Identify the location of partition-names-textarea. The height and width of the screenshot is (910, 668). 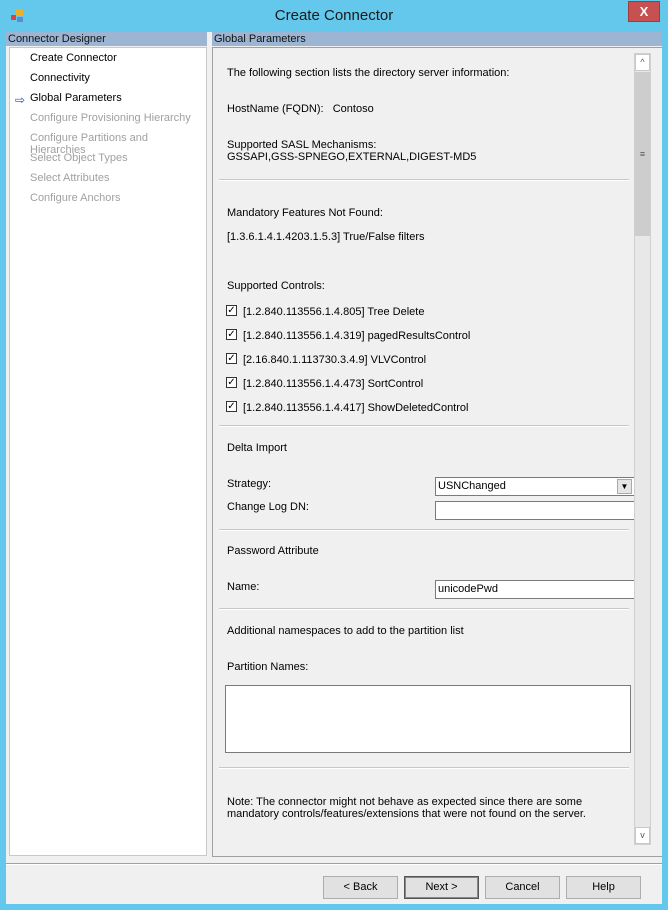
(428, 719).